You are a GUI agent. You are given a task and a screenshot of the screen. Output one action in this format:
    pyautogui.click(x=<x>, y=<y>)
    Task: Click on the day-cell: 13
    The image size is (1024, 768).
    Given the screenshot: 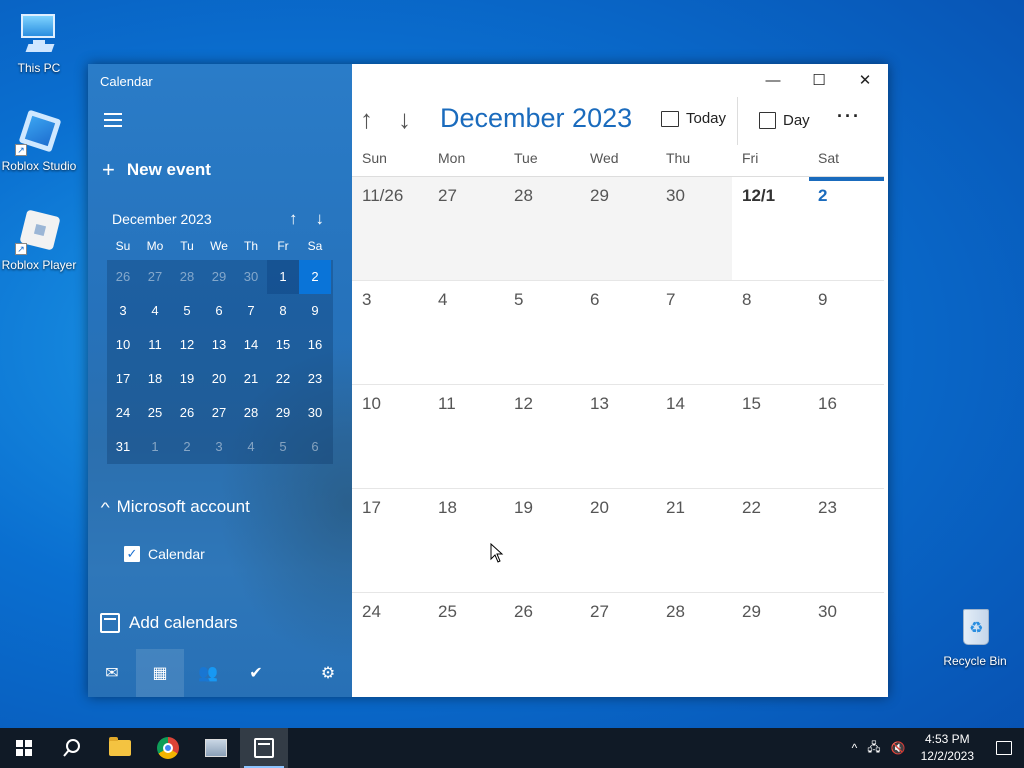 What is the action you would take?
    pyautogui.click(x=618, y=436)
    